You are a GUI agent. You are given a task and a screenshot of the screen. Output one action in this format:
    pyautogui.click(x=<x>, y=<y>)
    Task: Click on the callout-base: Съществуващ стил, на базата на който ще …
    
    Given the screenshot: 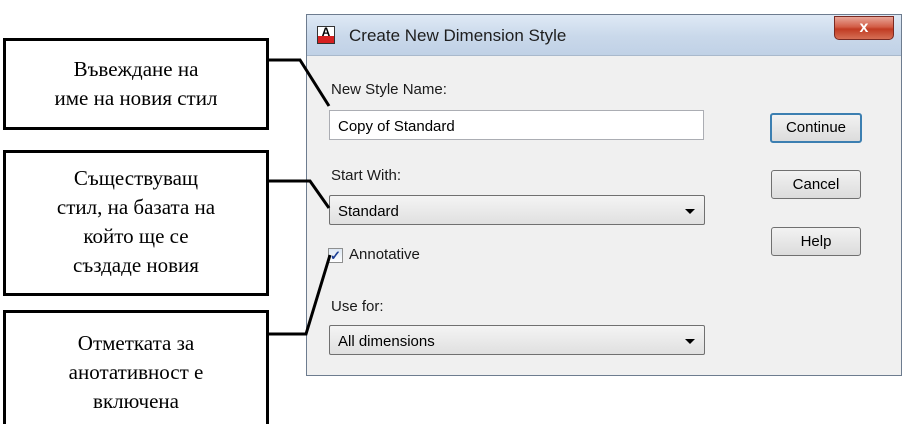 What is the action you would take?
    pyautogui.click(x=136, y=223)
    